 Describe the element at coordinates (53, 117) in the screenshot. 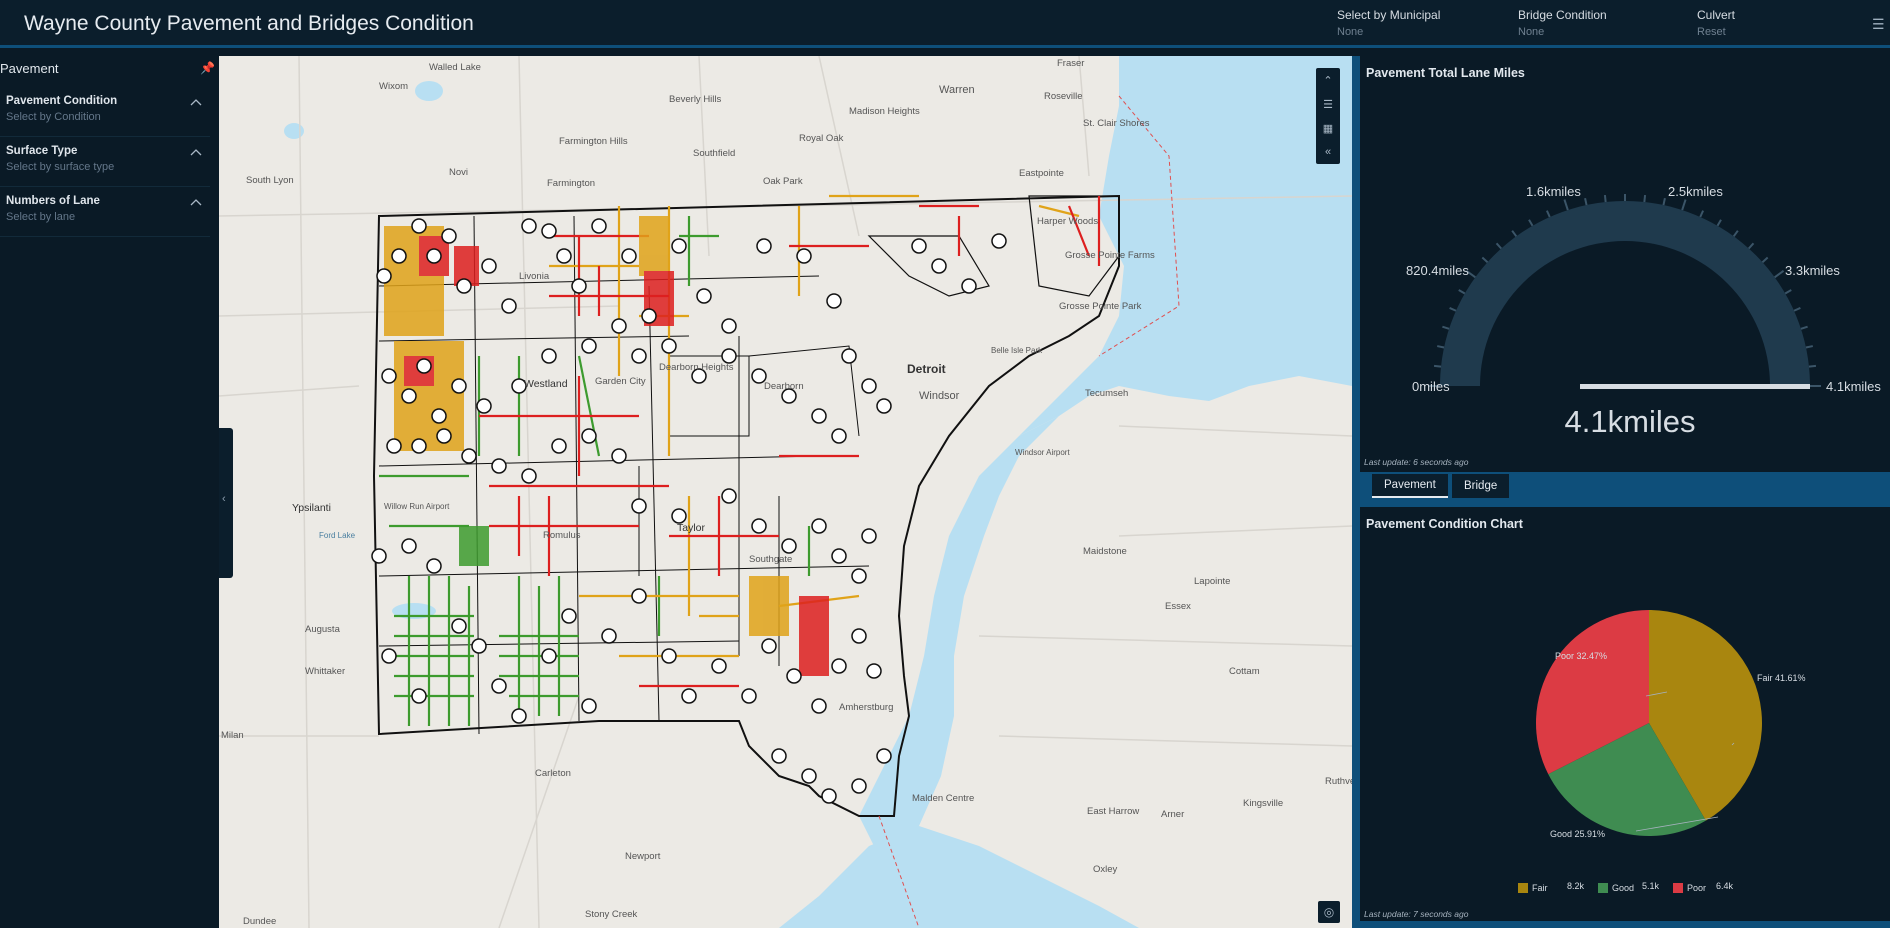

I see `filter-placeholder: Select by Condition` at that location.